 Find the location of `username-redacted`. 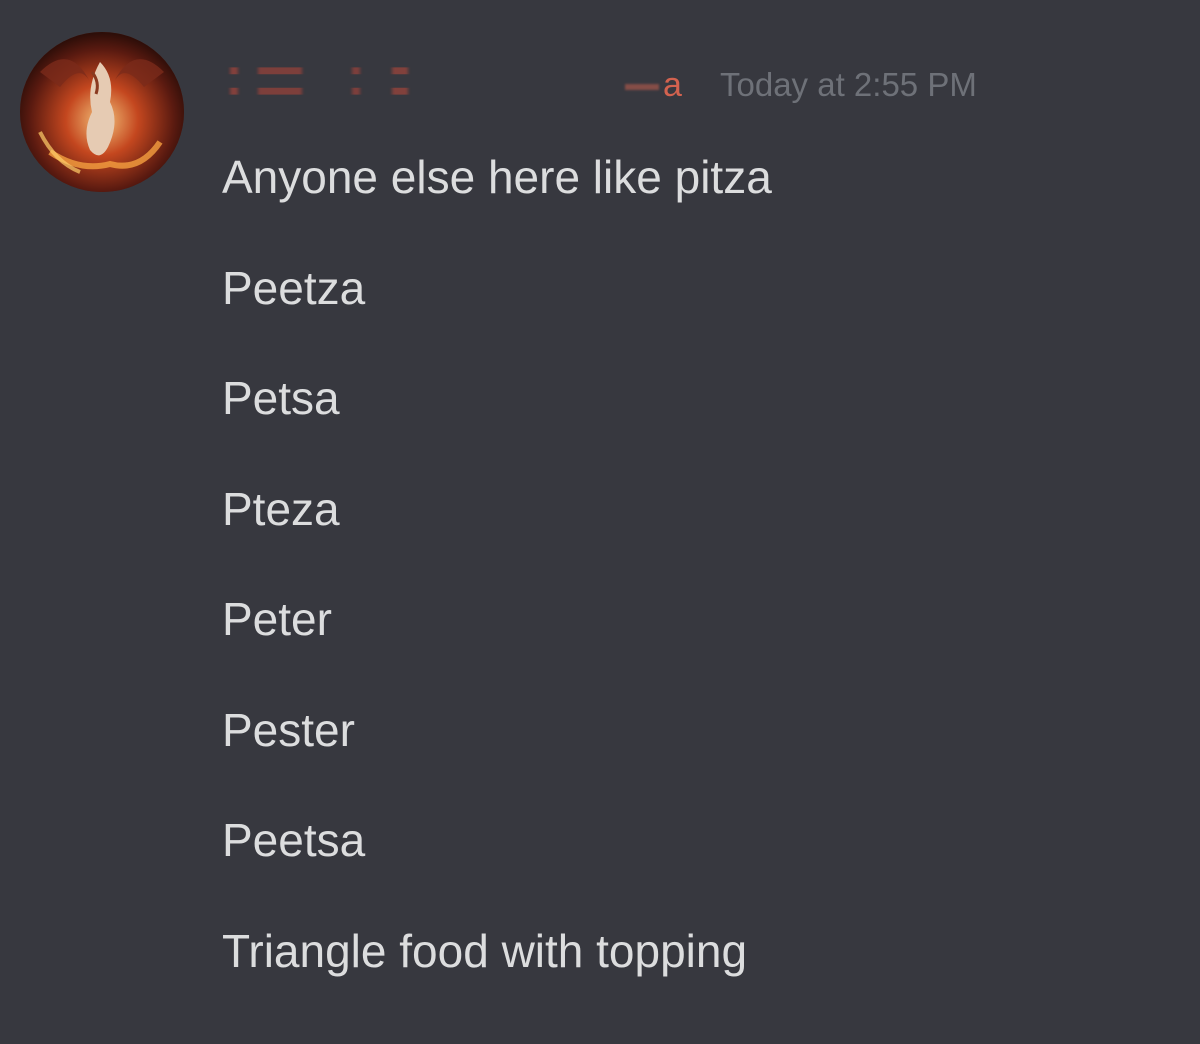

username-redacted is located at coordinates (322, 81).